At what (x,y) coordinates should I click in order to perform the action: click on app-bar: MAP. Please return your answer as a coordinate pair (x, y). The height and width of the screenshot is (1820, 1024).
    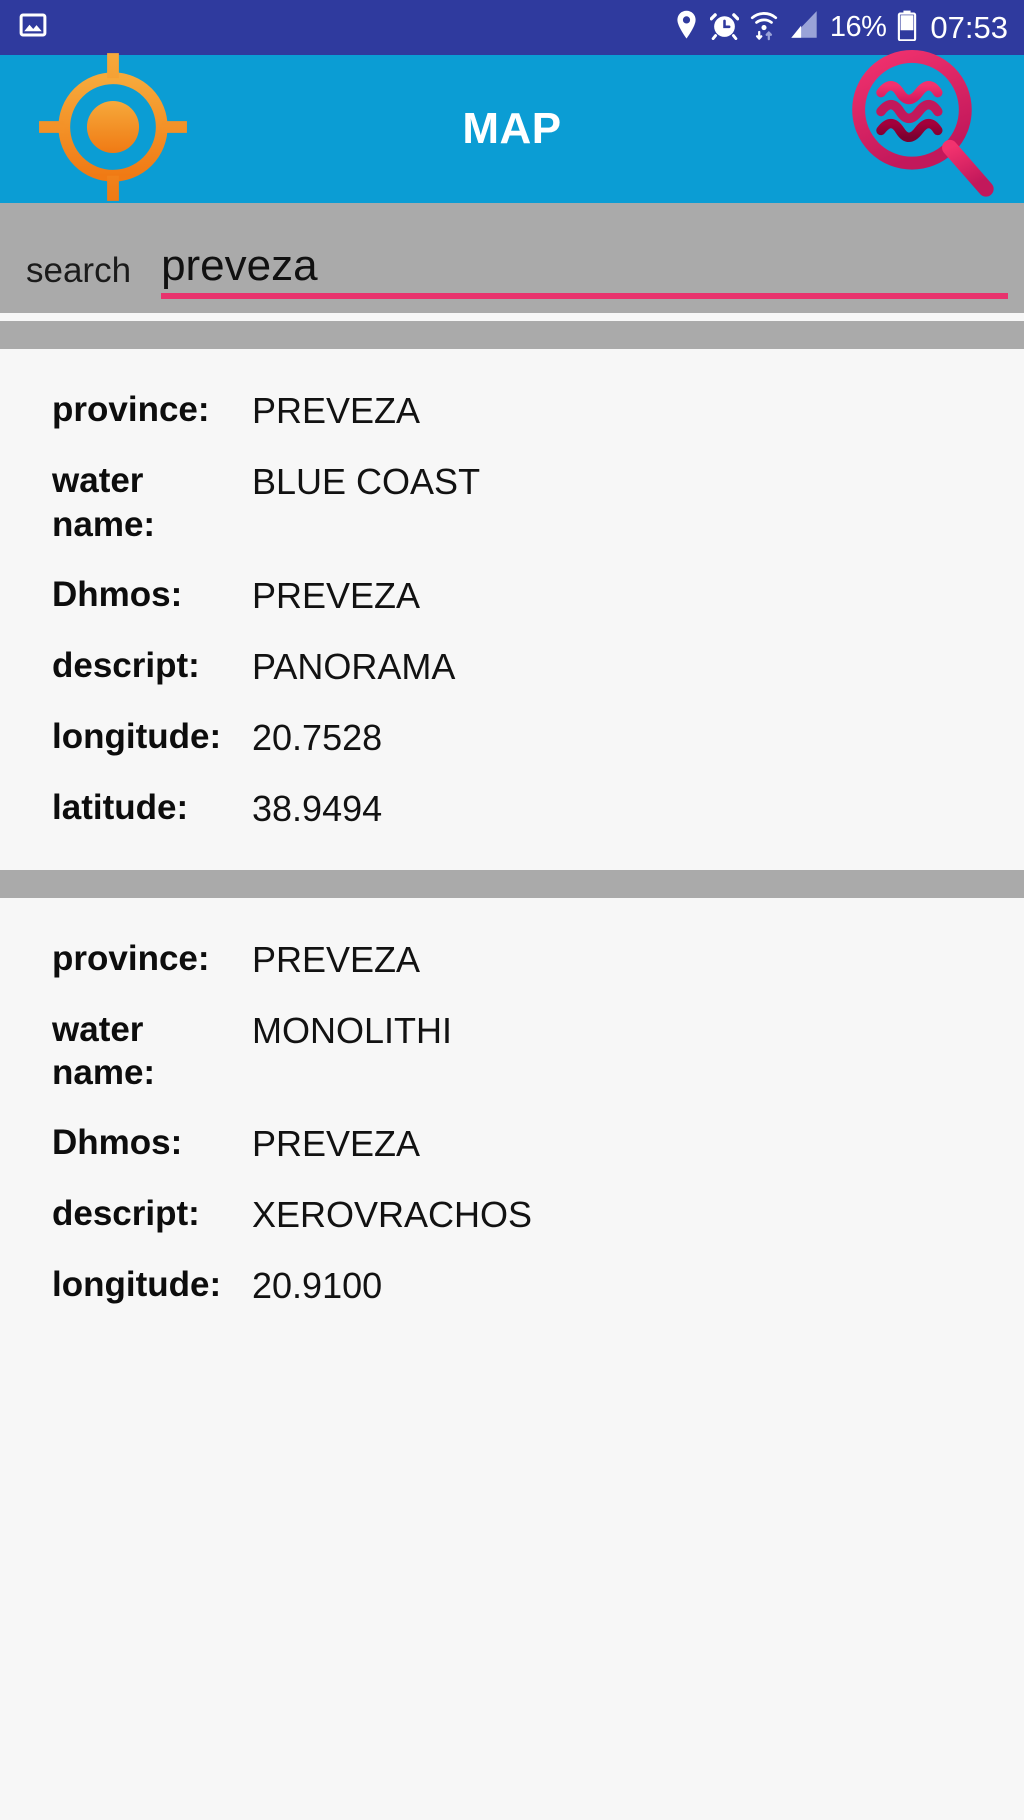
    Looking at the image, I should click on (512, 126).